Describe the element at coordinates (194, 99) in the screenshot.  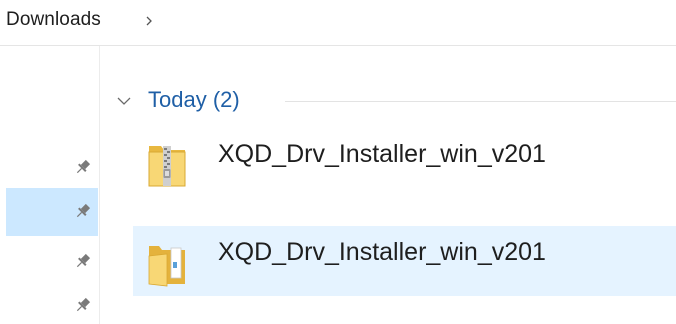
I see `group-title: Today (2)` at that location.